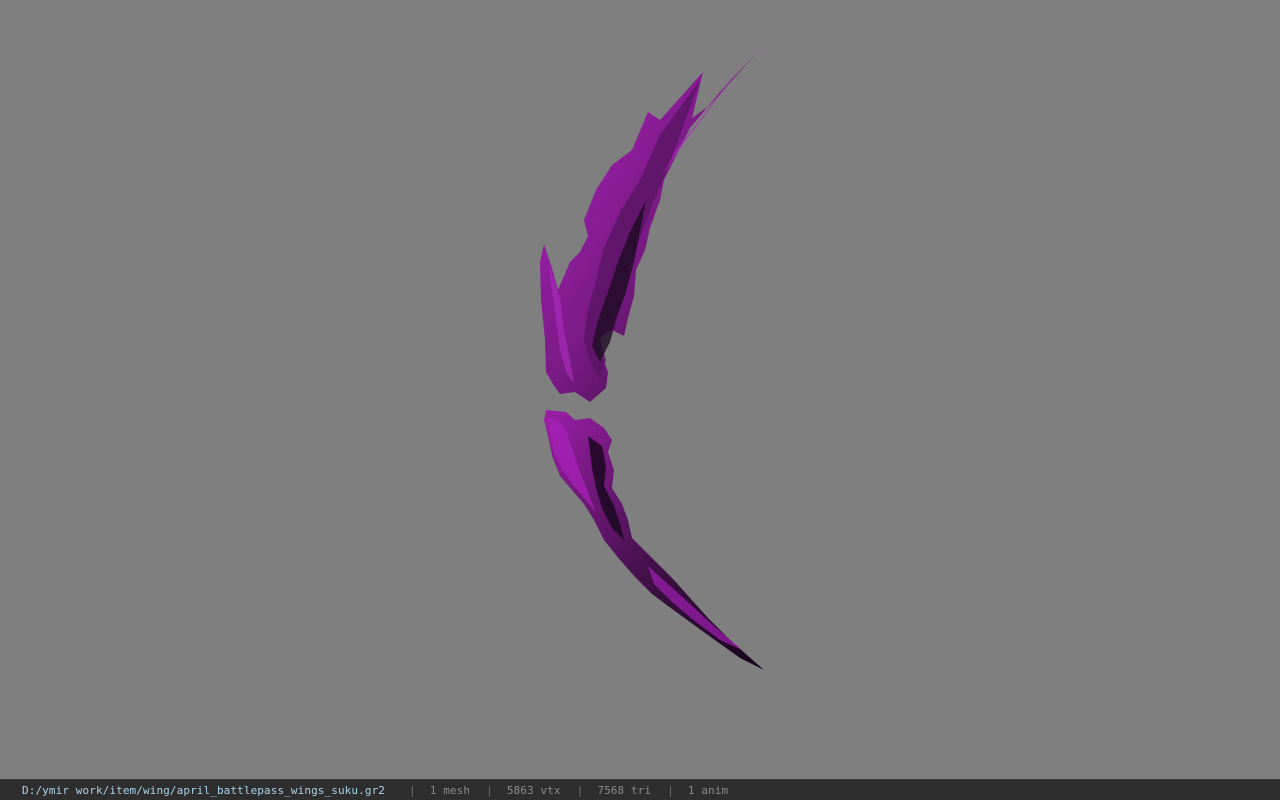 Image resolution: width=1280 pixels, height=800 pixels. I want to click on upper-wing, so click(651, 224).